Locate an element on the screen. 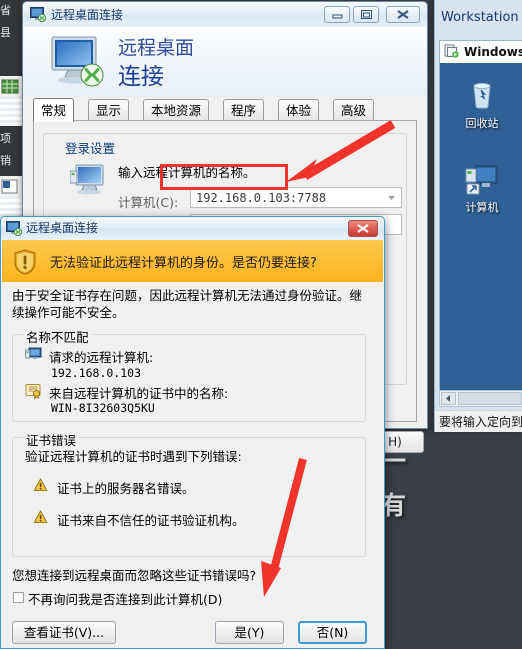 The image size is (522, 649). remote-session-viewport: Windows 回收站 计算机 is located at coordinates (480, 216).